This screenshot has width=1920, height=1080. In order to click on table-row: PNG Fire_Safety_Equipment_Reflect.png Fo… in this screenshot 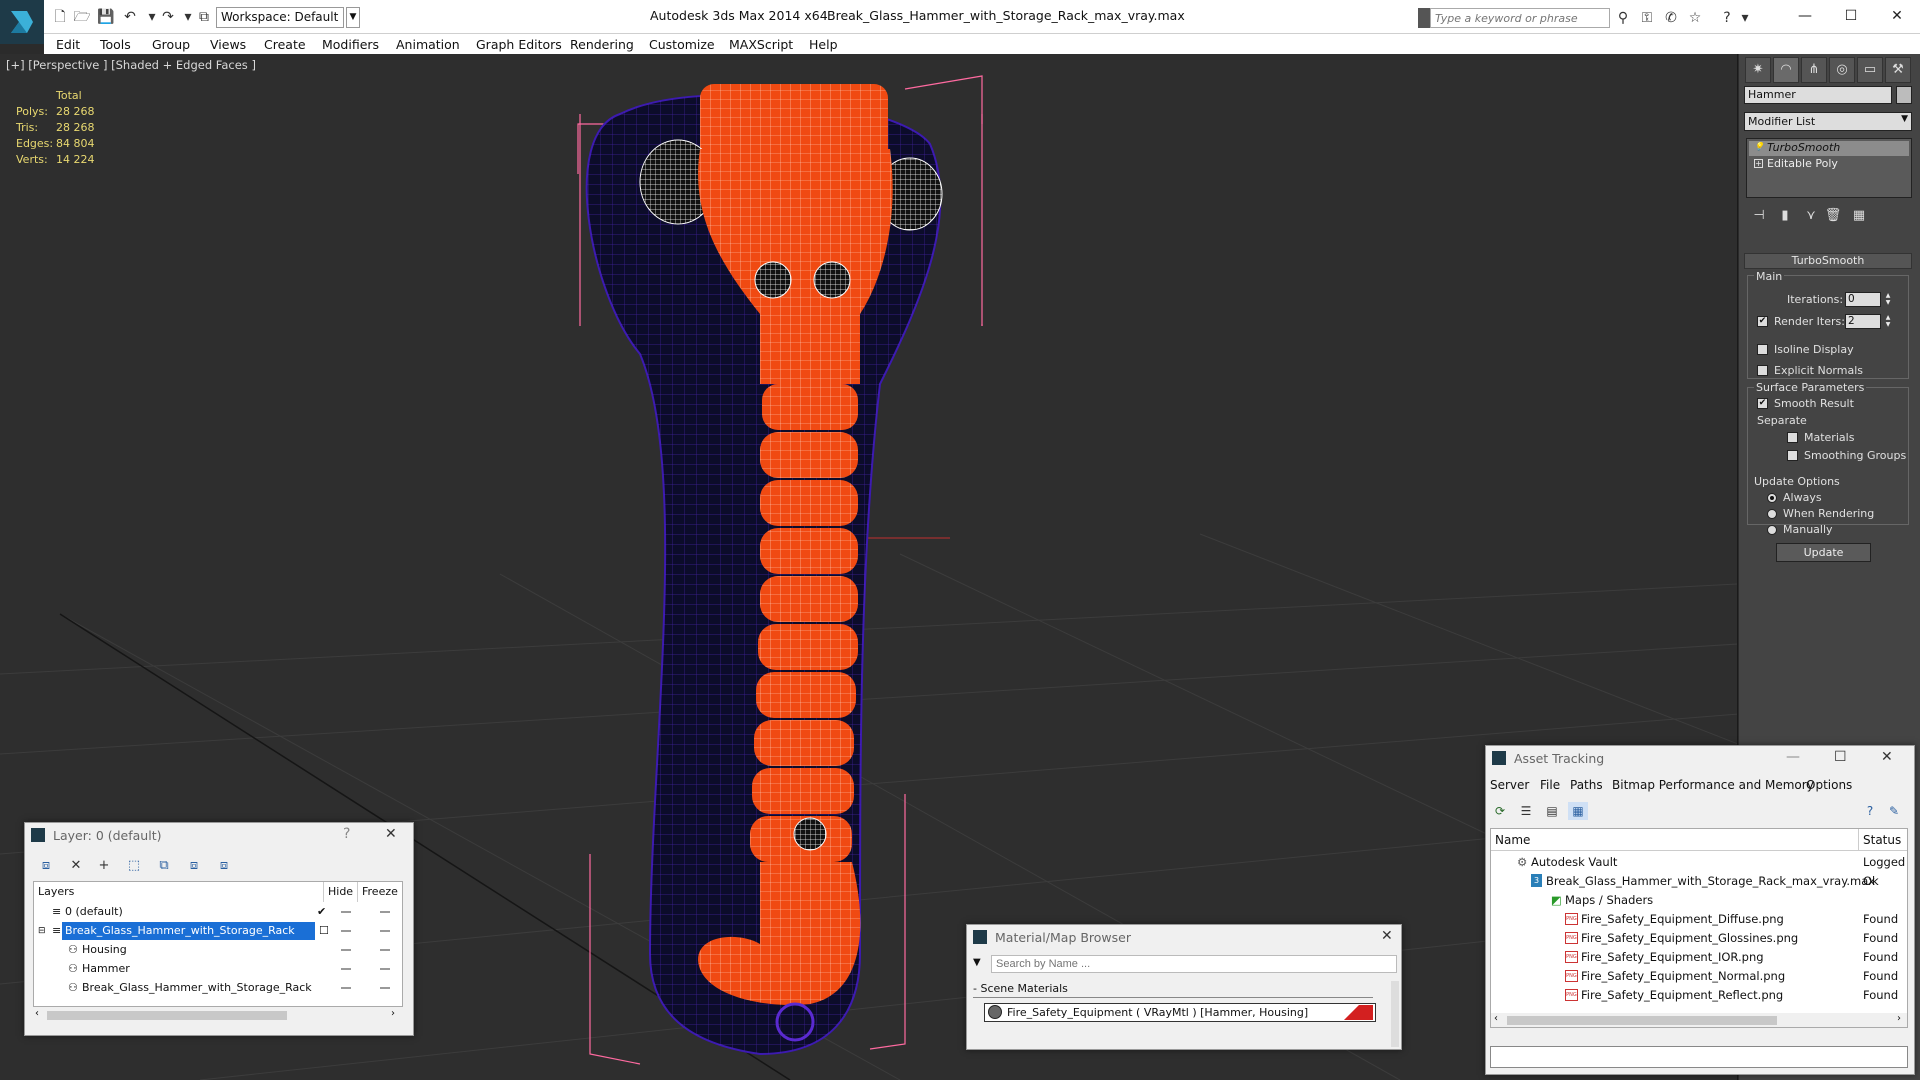, I will do `click(1699, 995)`.